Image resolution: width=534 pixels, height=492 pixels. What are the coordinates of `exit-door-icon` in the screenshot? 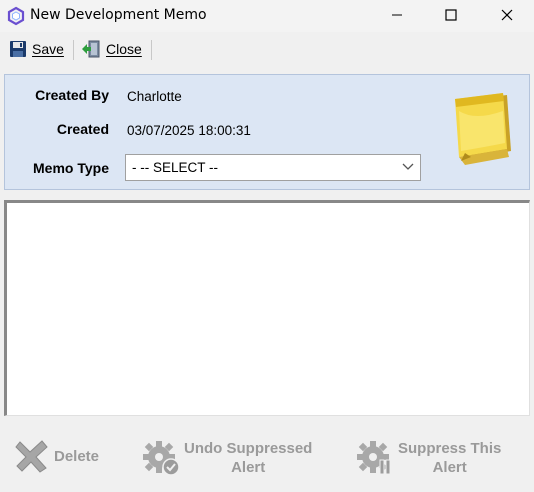 It's located at (91, 49).